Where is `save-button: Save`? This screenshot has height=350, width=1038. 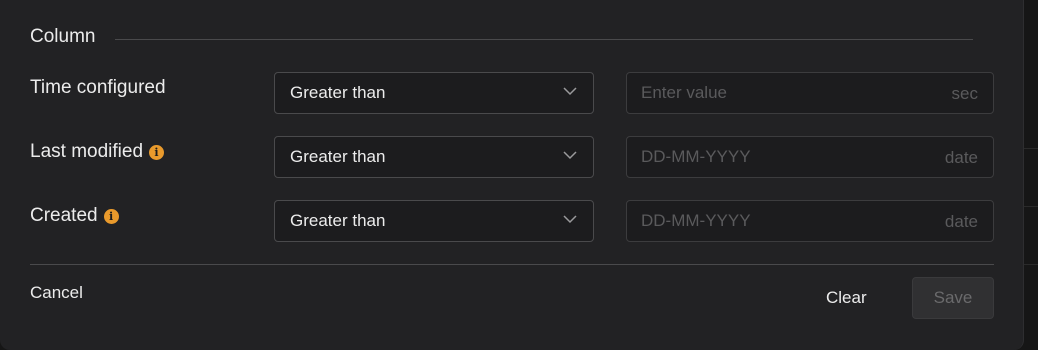 save-button: Save is located at coordinates (953, 298).